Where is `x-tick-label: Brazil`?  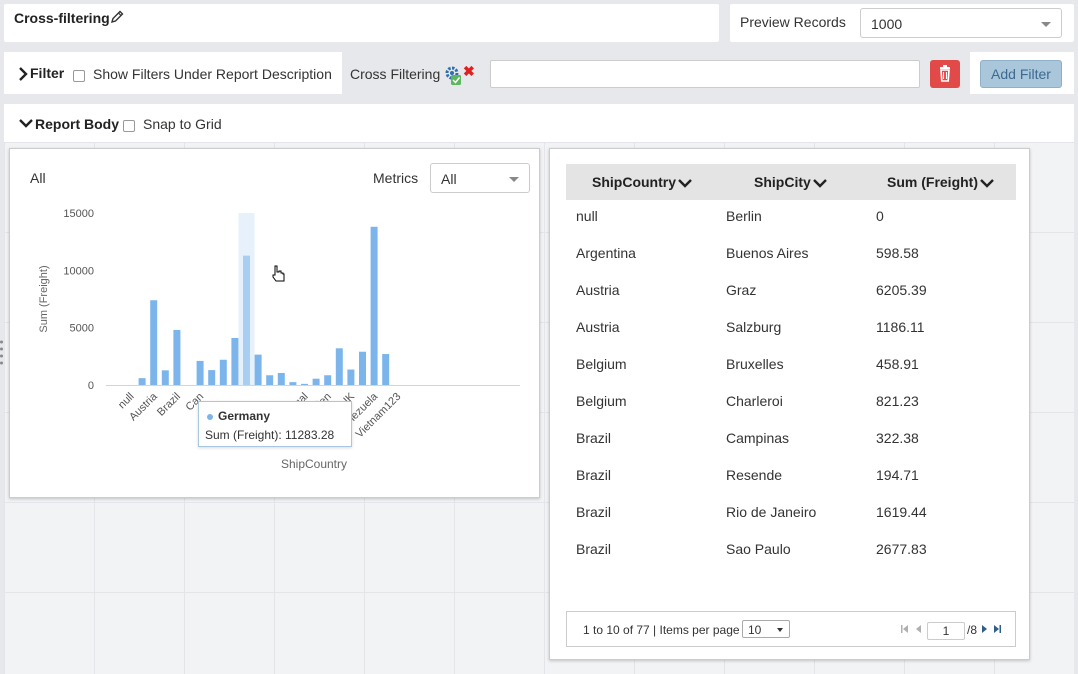 x-tick-label: Brazil is located at coordinates (169, 405).